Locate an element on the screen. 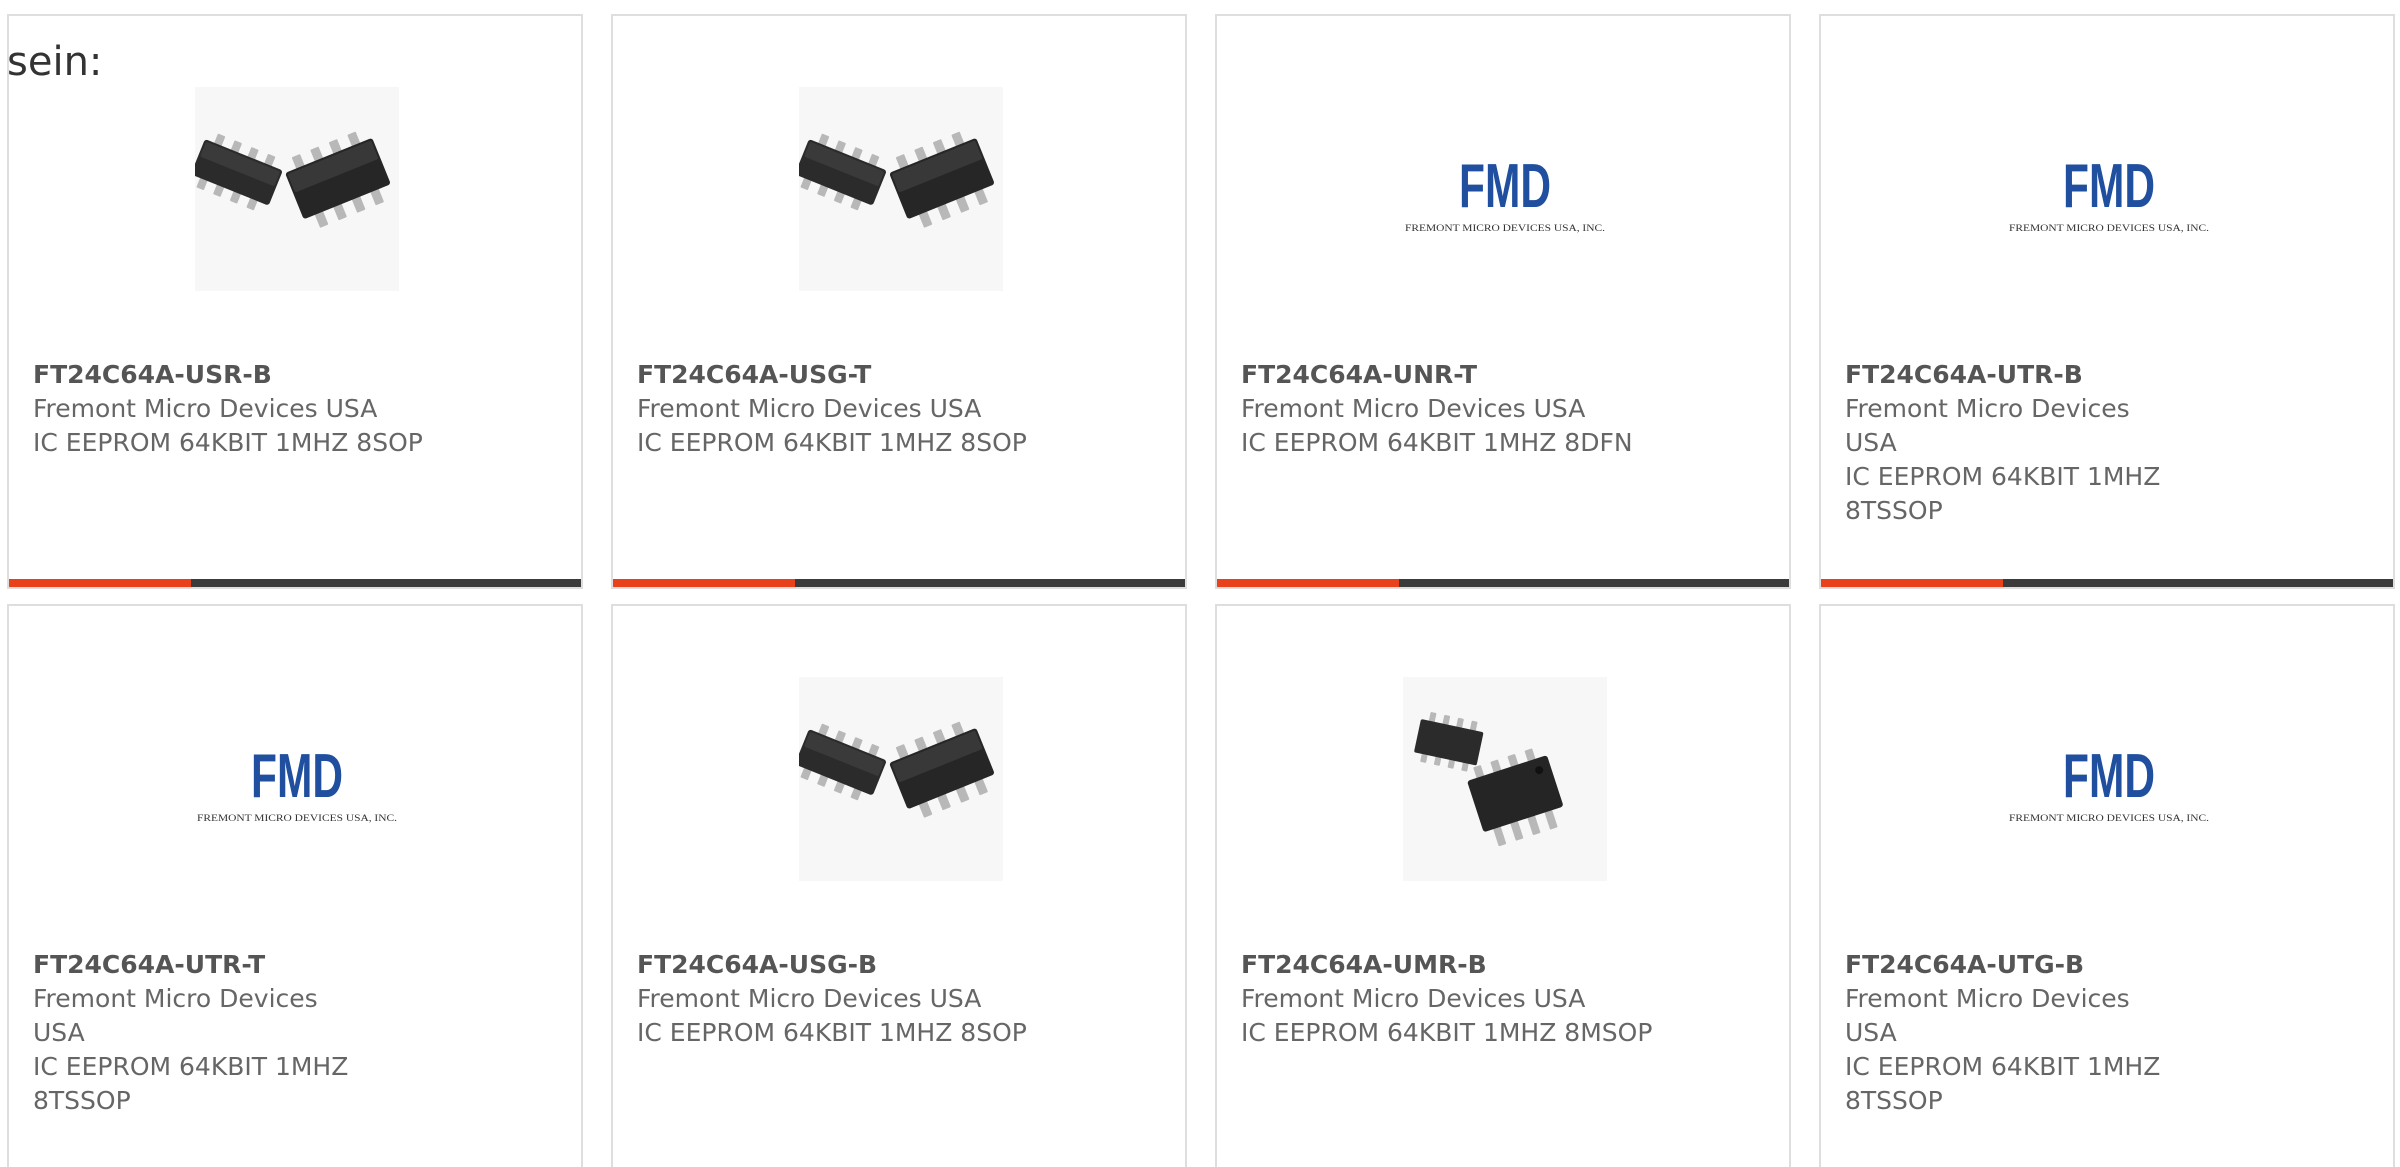 The image size is (2400, 1167). description: IC EEPROM 64KBIT 1MHZ 8DFN is located at coordinates (1437, 442).